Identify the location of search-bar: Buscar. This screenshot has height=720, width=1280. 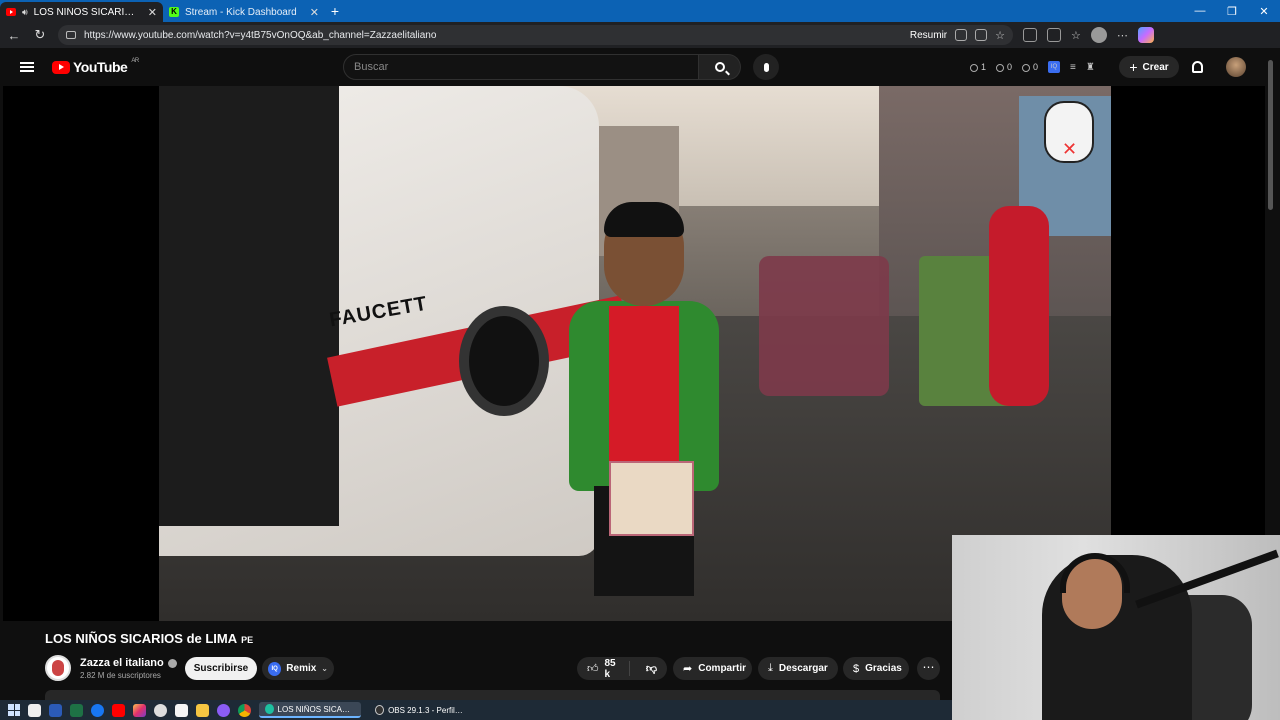
(542, 67).